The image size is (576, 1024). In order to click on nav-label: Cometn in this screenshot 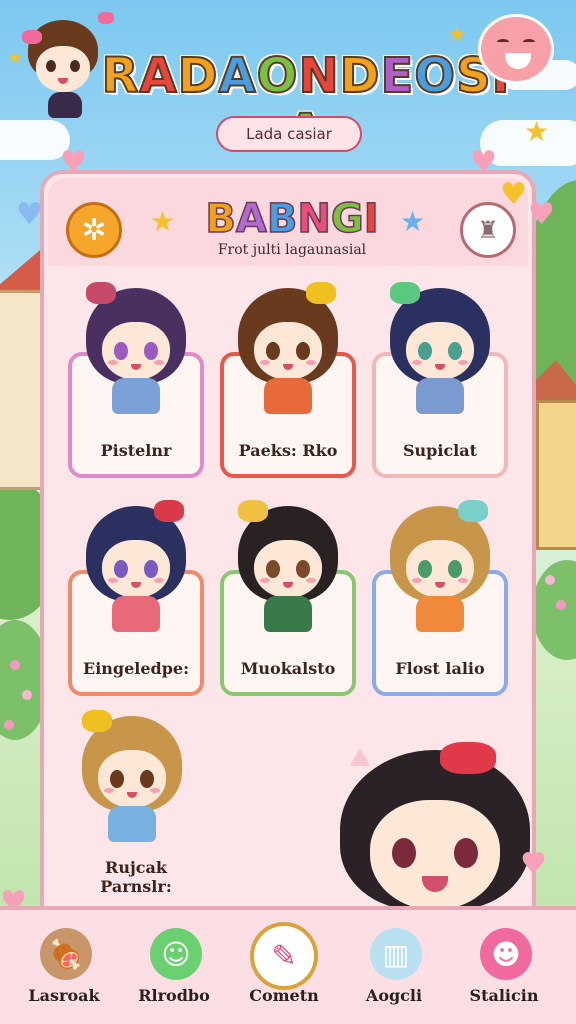, I will do `click(284, 995)`.